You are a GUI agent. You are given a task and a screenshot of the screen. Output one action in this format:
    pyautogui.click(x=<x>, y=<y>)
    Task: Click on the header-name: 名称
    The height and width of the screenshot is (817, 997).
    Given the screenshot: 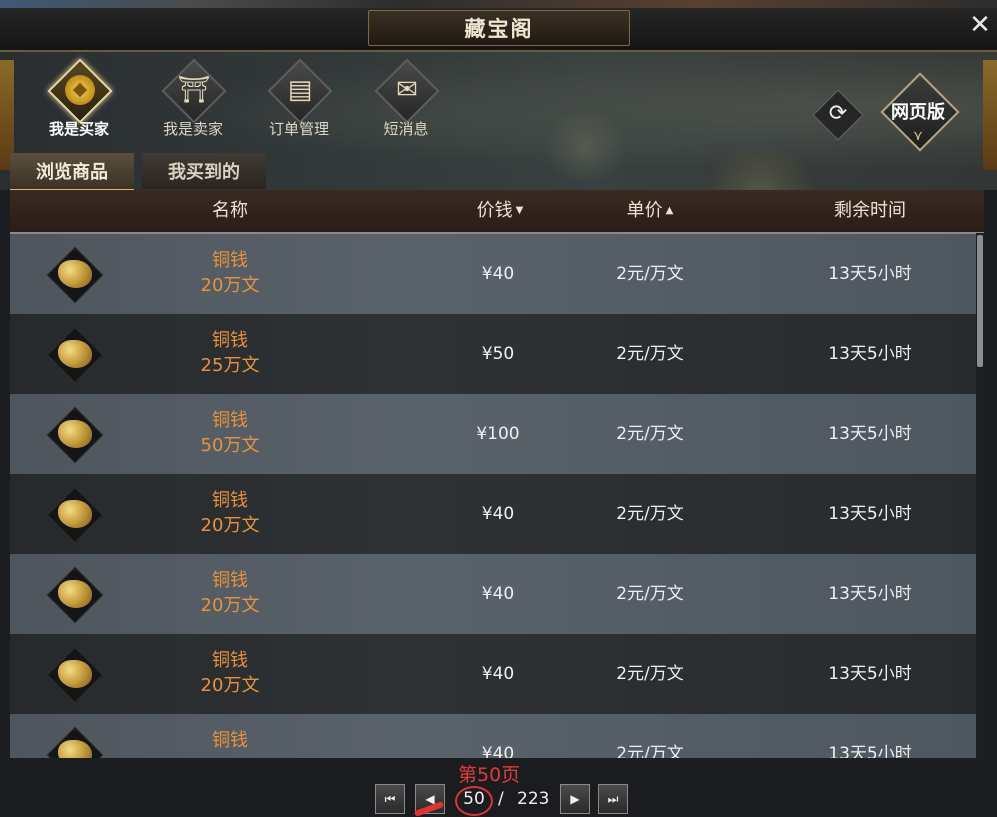 What is the action you would take?
    pyautogui.click(x=230, y=210)
    